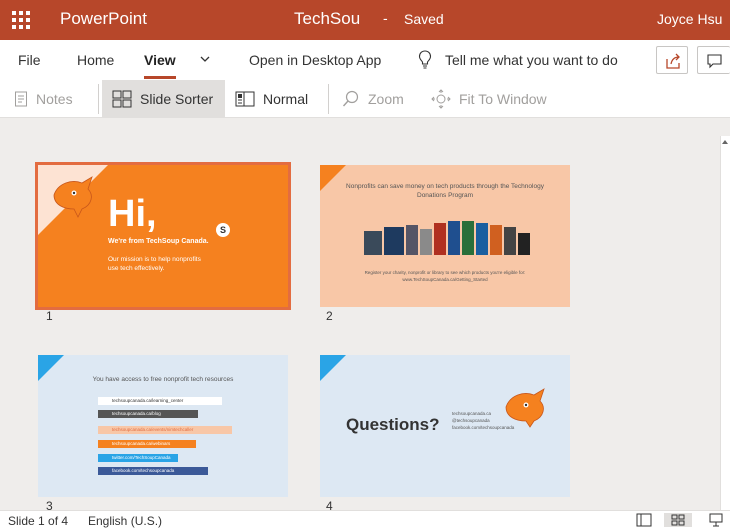 This screenshot has width=730, height=528. I want to click on tell-me-search: Tell me what you want to do, so click(531, 60).